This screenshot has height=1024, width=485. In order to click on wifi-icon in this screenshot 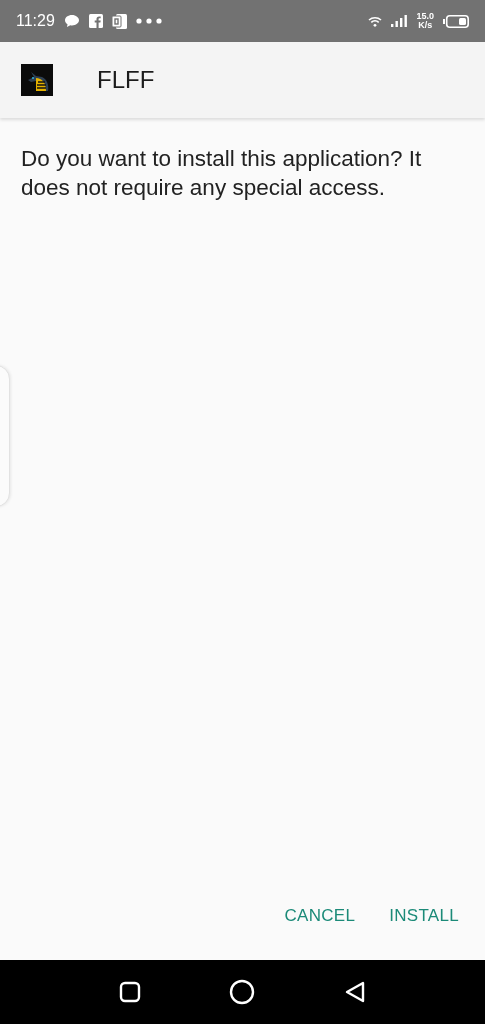, I will do `click(375, 21)`.